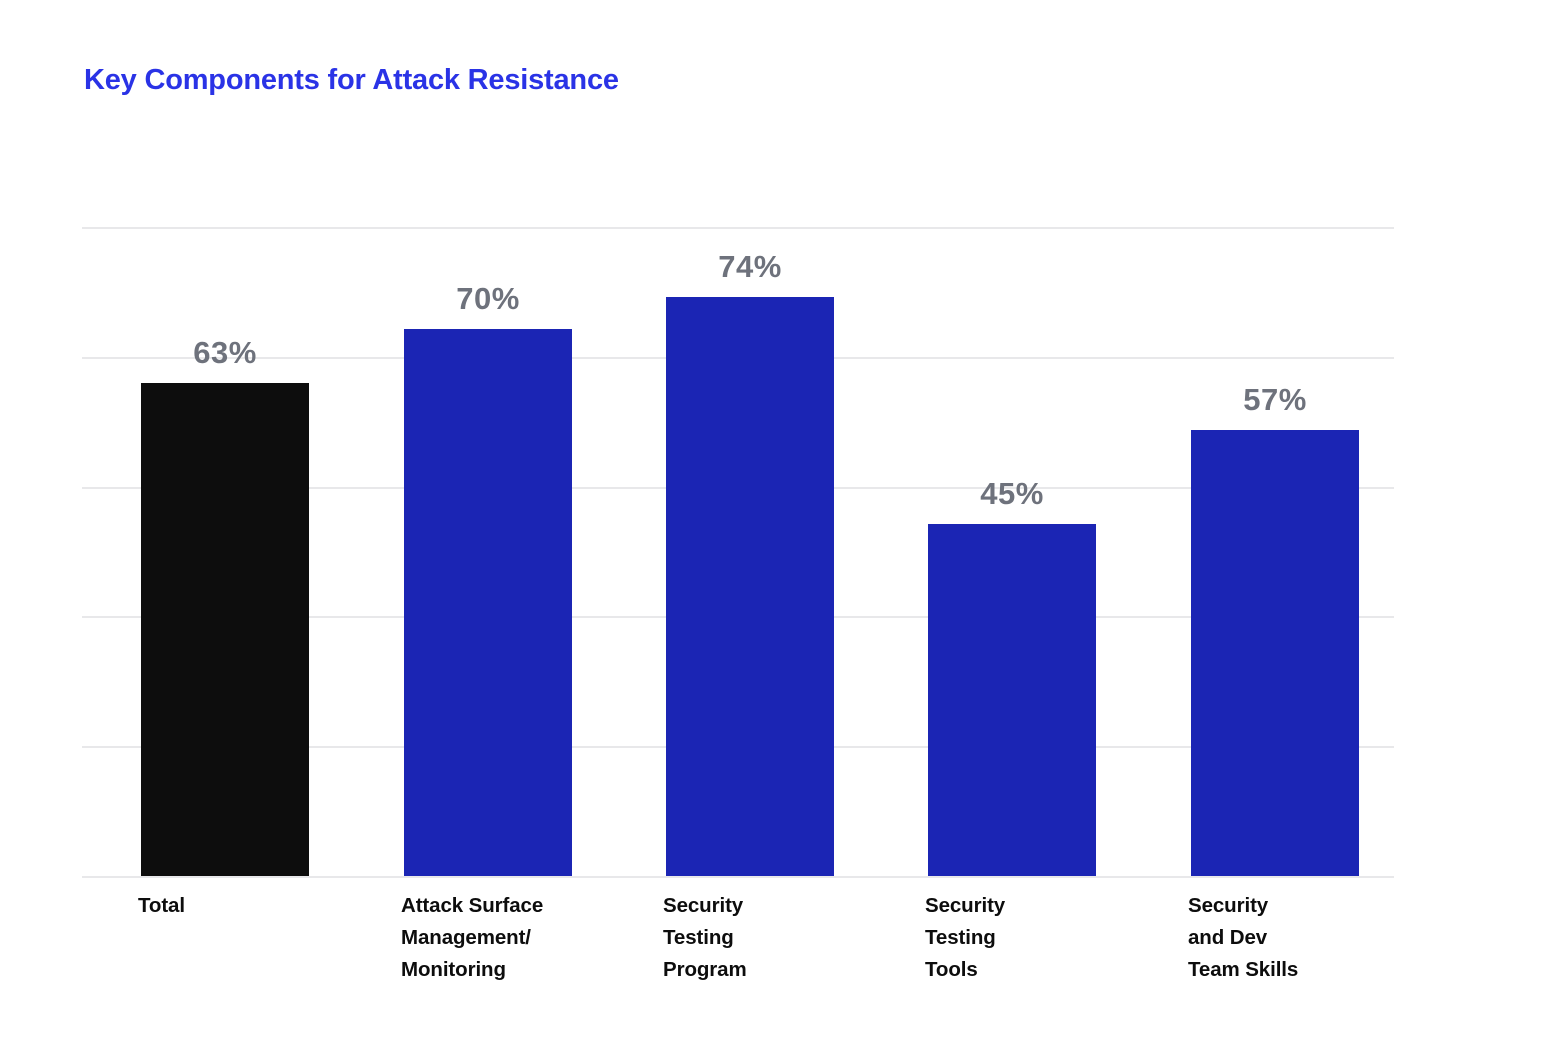 Image resolution: width=1562 pixels, height=1058 pixels. What do you see at coordinates (472, 905) in the screenshot?
I see `category-label-line: Attack Surface` at bounding box center [472, 905].